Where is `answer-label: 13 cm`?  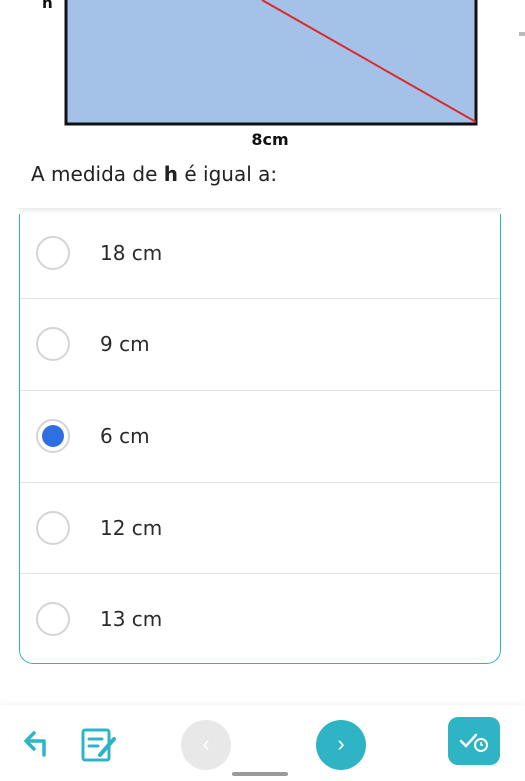
answer-label: 13 cm is located at coordinates (131, 618).